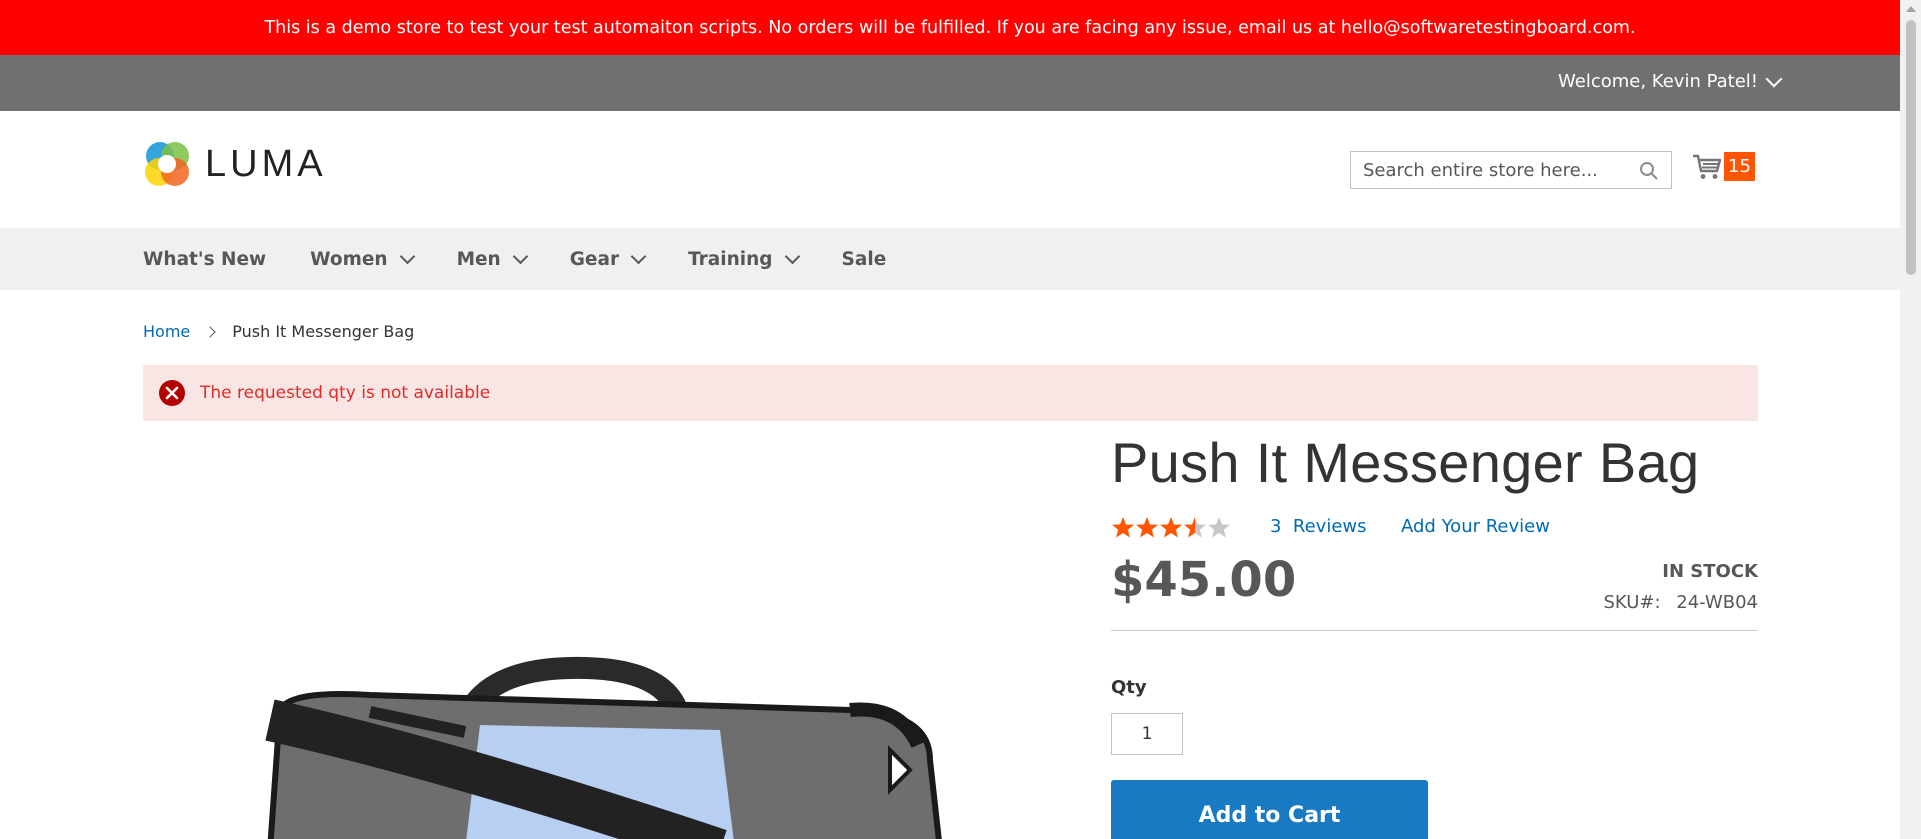  What do you see at coordinates (1147, 734) in the screenshot?
I see `qty-input` at bounding box center [1147, 734].